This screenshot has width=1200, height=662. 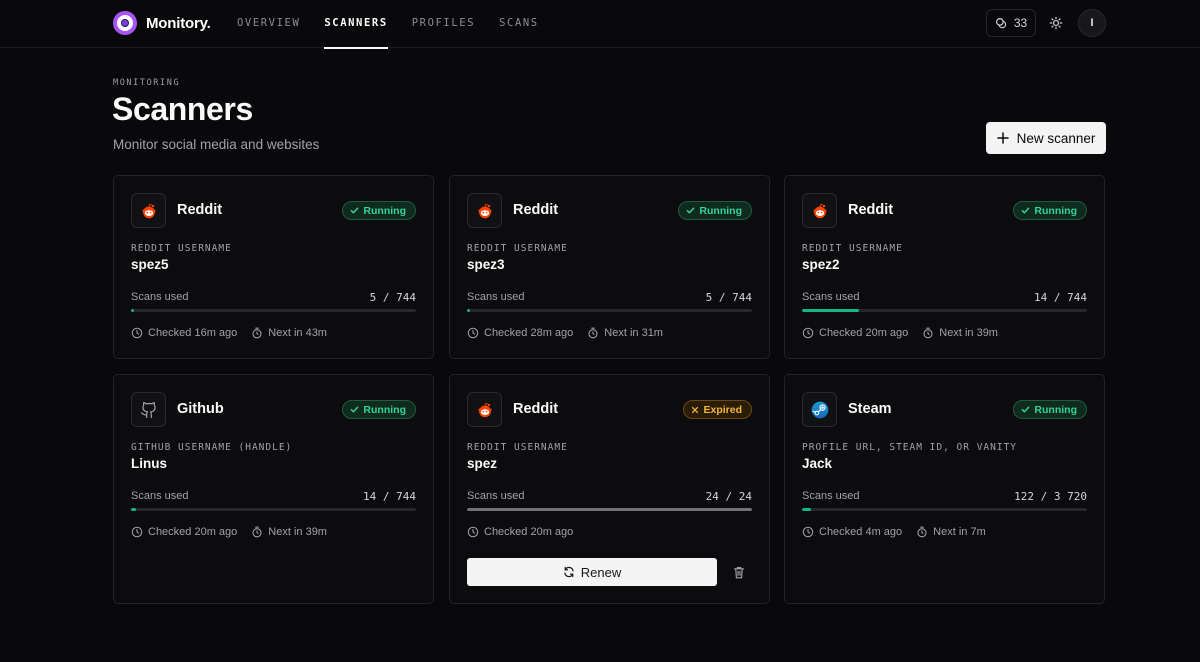 I want to click on nav-profiles: PROFILES, so click(x=443, y=24).